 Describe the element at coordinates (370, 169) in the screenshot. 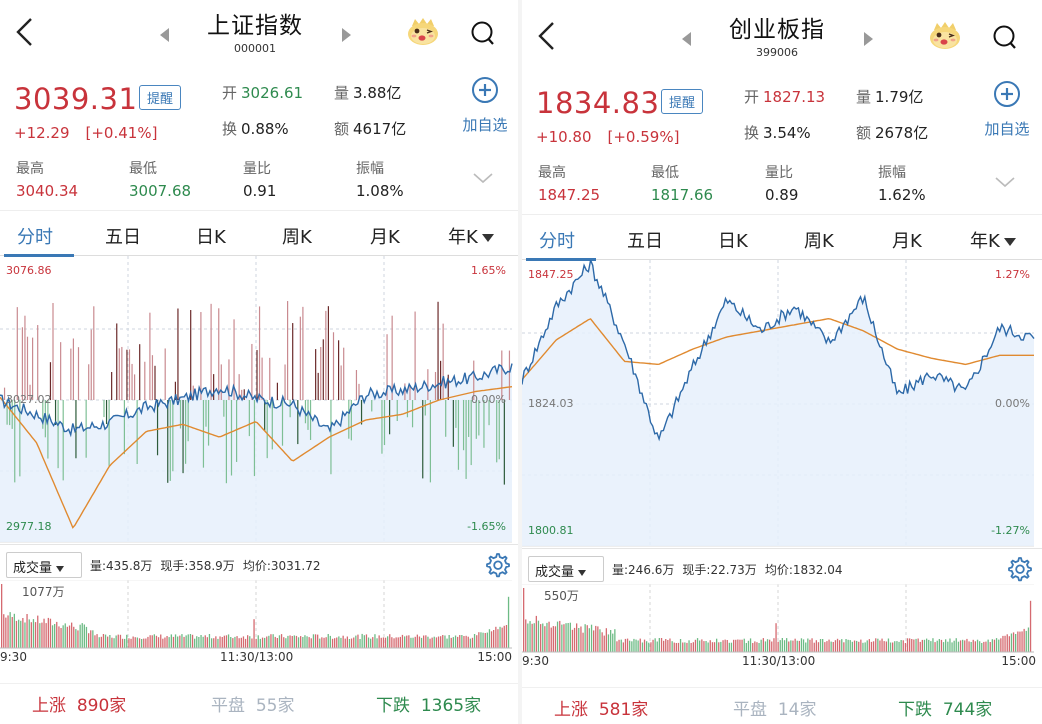

I see `amplitude-label: 振幅` at that location.